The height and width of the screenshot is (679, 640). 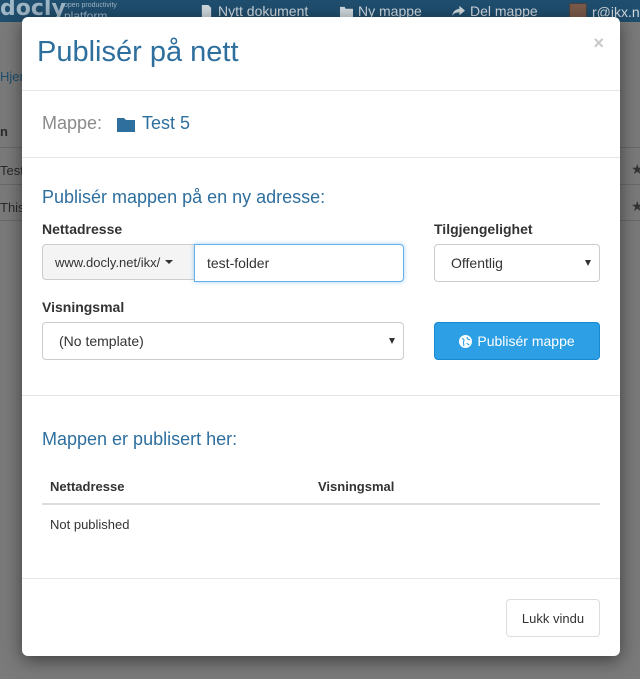 I want to click on url-path-input, so click(x=299, y=263).